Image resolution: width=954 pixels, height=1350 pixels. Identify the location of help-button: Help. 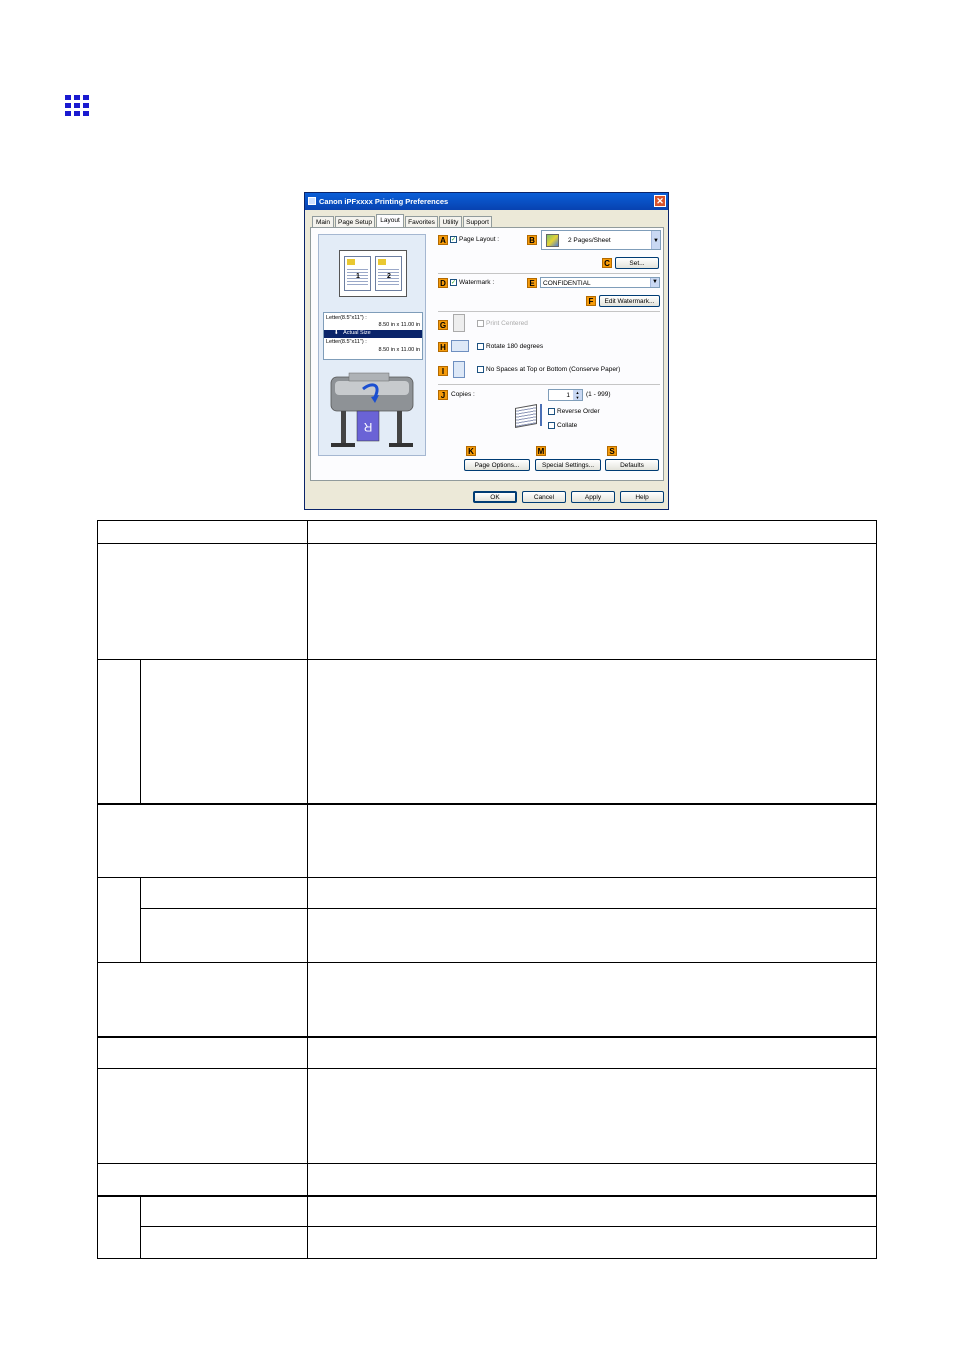
(642, 497).